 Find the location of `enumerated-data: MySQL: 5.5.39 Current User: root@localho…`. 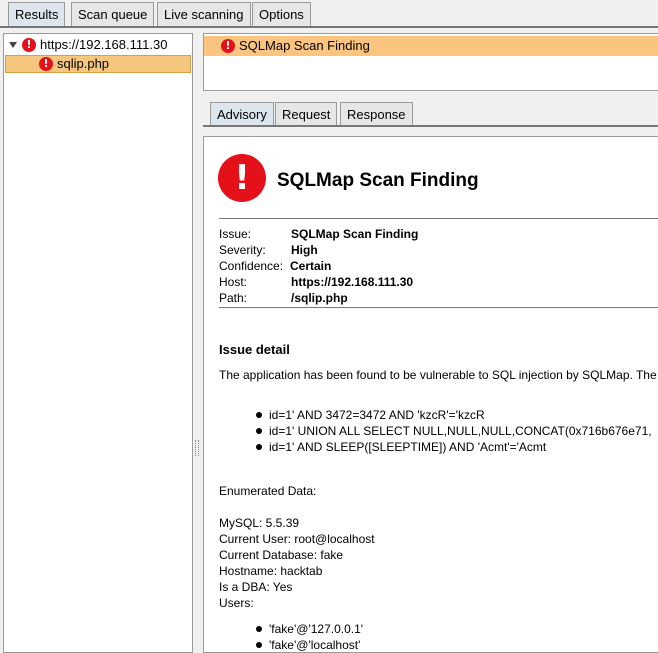

enumerated-data: MySQL: 5.5.39 Current User: root@localho… is located at coordinates (297, 563).